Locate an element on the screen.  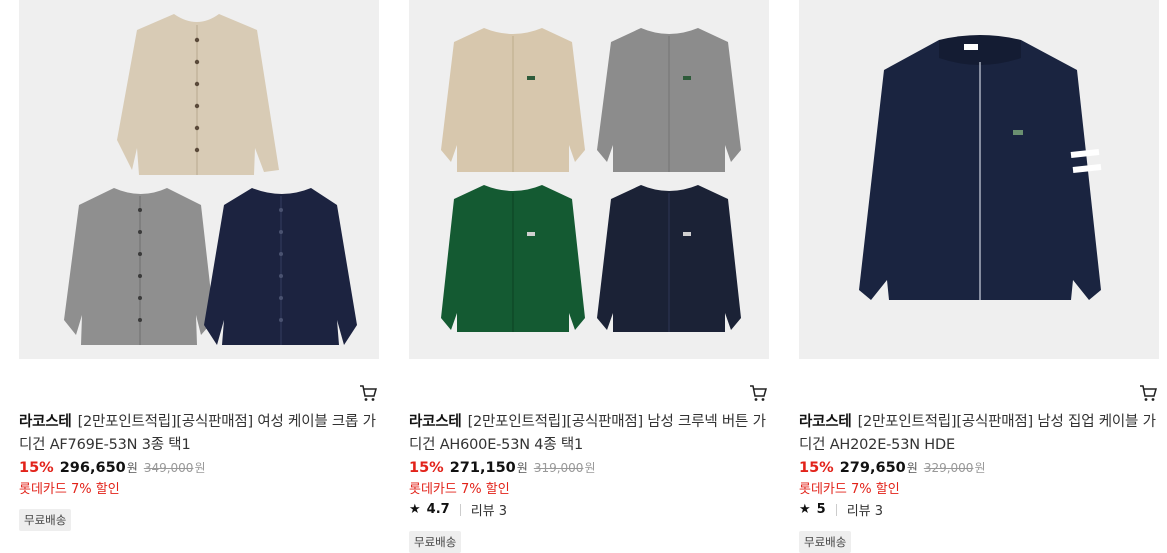
rating-row: ★ 4.7 리뷰 3 is located at coordinates (458, 509).